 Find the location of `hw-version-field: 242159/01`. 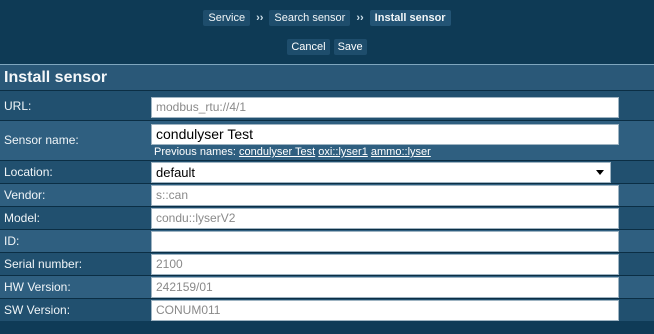

hw-version-field: 242159/01 is located at coordinates (385, 287).